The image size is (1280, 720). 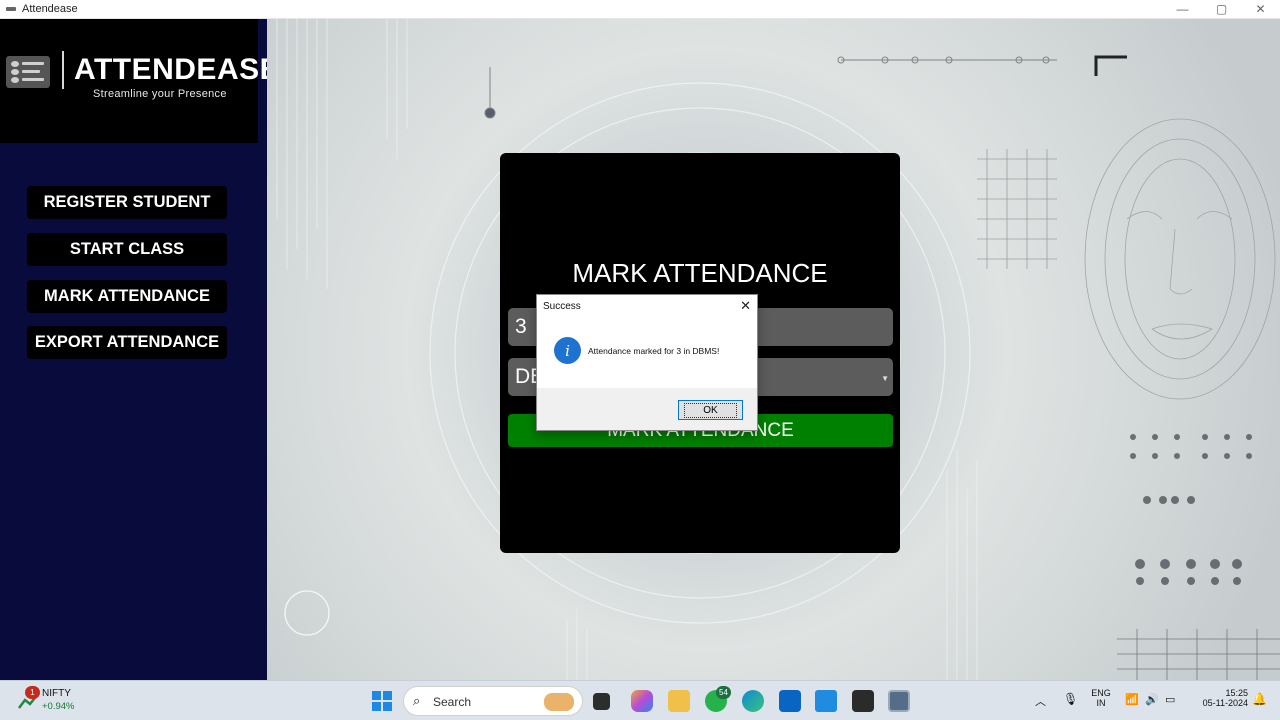 What do you see at coordinates (654, 351) in the screenshot?
I see `dialog-message: Attendance marked for 3 in DBMS!` at bounding box center [654, 351].